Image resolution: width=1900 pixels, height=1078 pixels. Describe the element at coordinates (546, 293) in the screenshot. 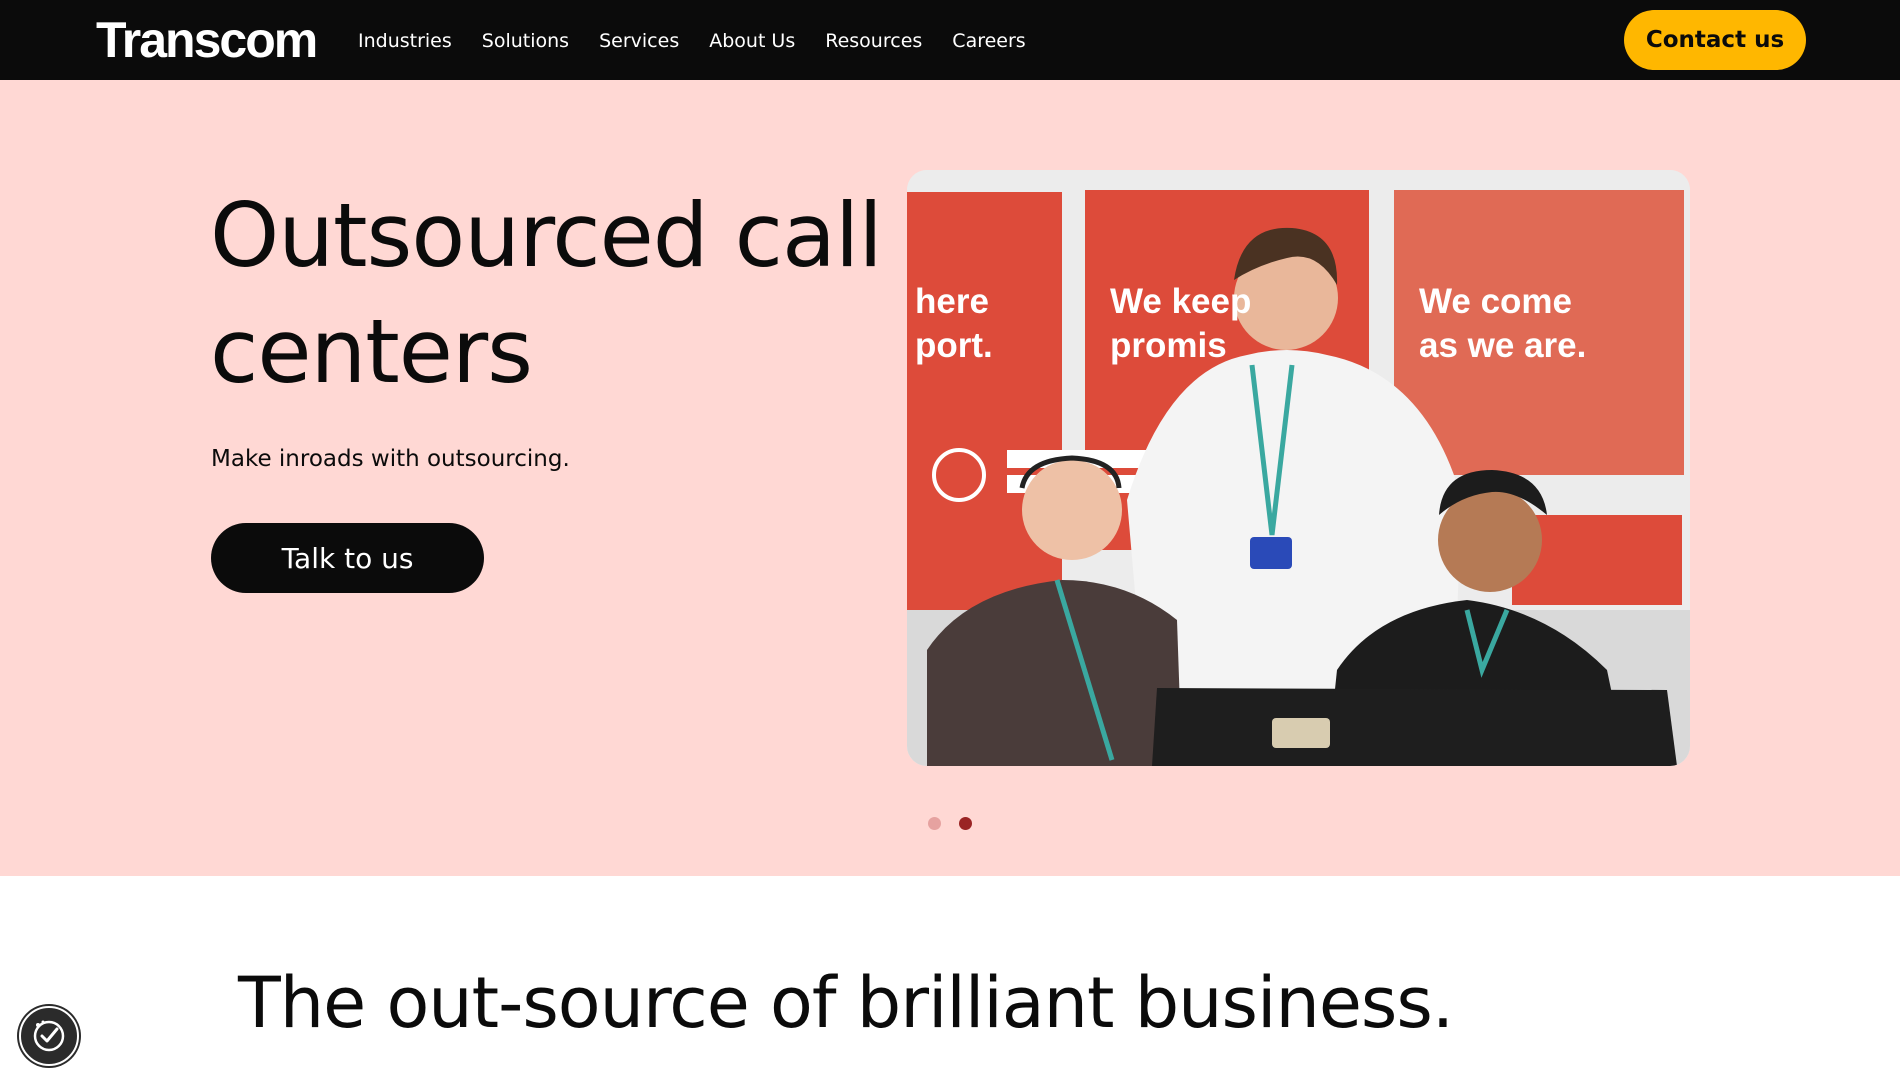

I see `hero-title: Outsourced call centers` at that location.